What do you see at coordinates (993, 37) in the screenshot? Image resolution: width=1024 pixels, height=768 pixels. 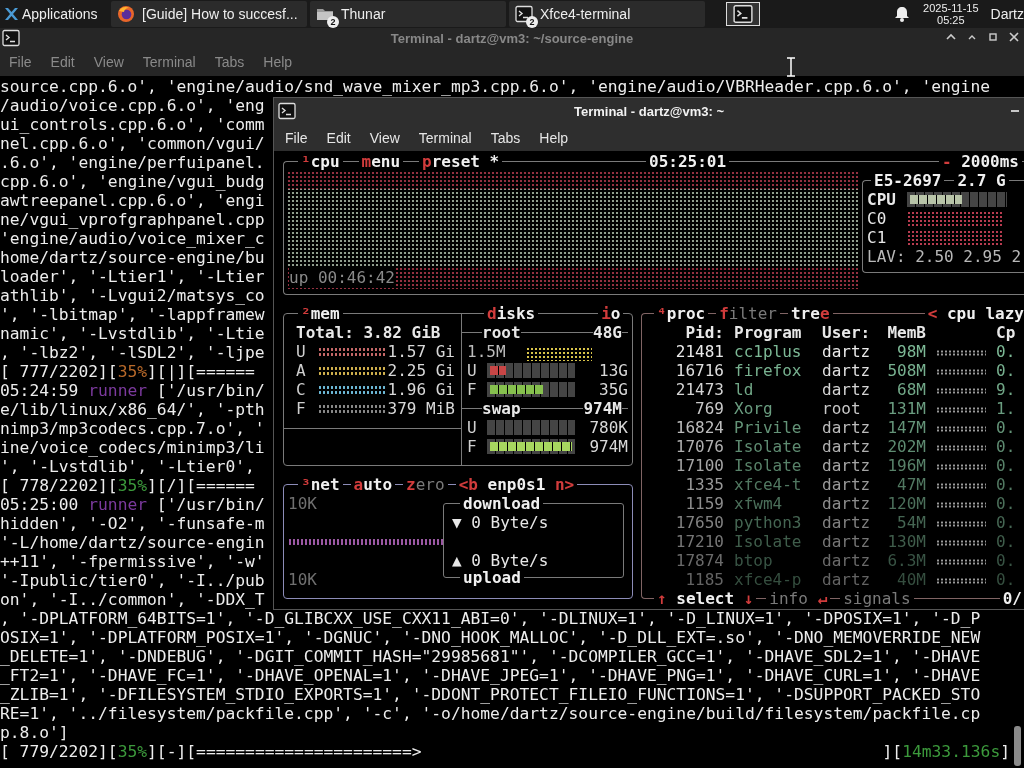 I see `maximize-icon` at bounding box center [993, 37].